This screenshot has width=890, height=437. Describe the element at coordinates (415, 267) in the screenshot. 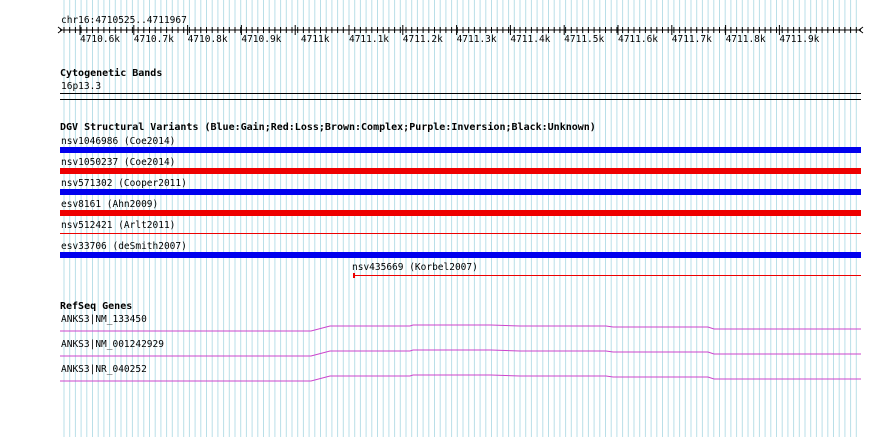

I see `dgv-variant-label: nsv435669 (Korbel2007)` at that location.